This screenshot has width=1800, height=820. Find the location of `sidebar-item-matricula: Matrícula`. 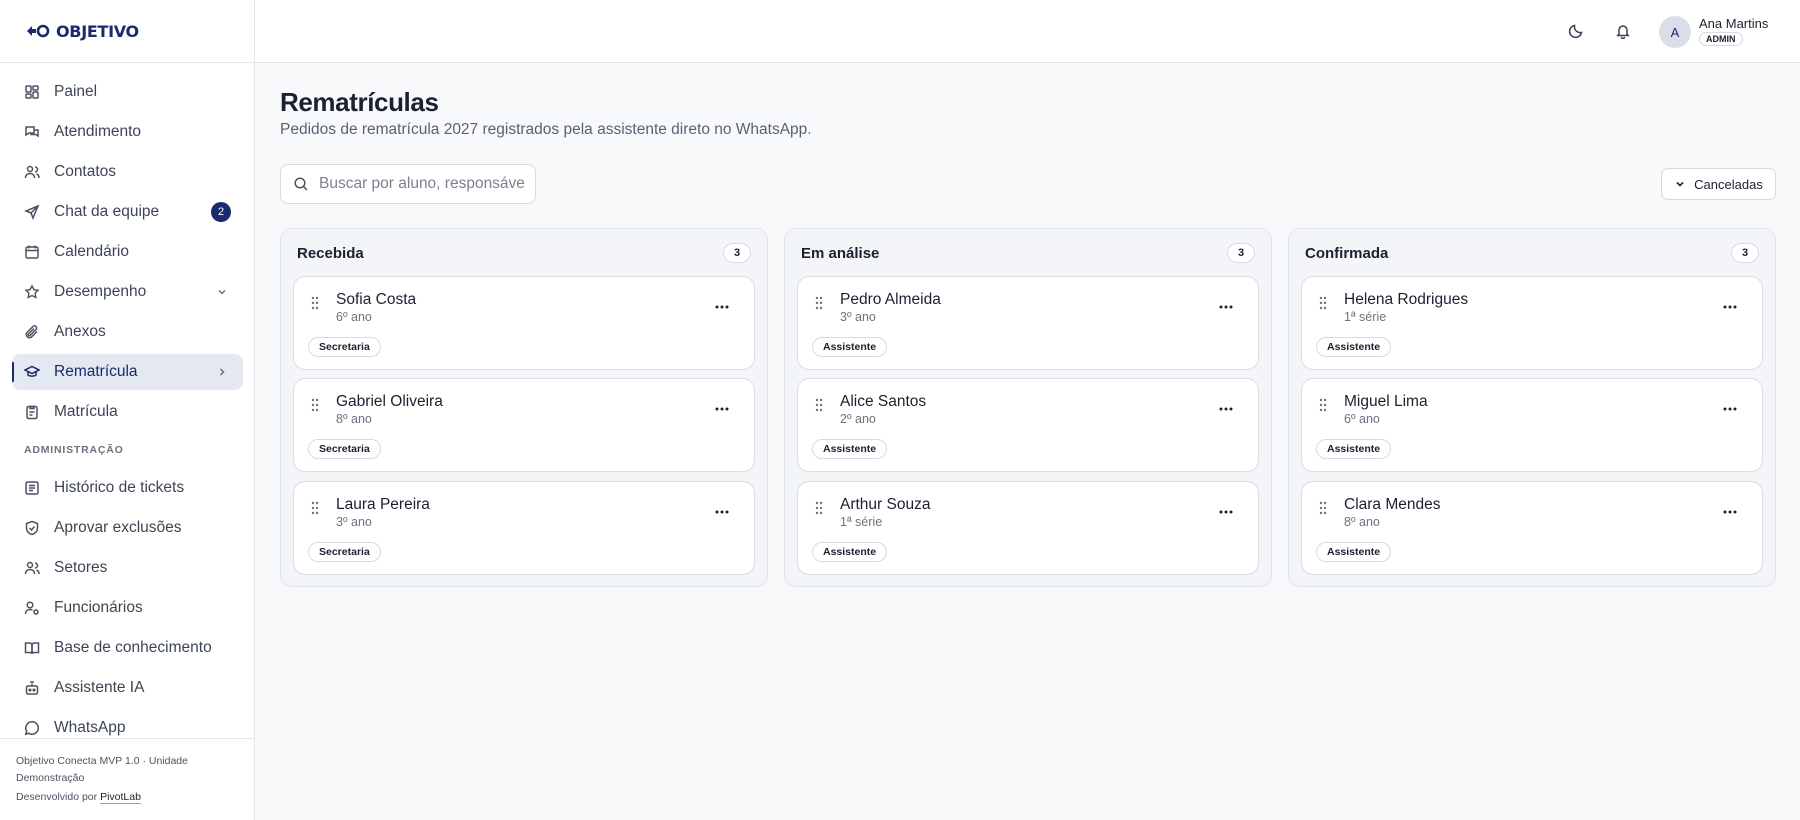

sidebar-item-matricula: Matrícula is located at coordinates (127, 412).